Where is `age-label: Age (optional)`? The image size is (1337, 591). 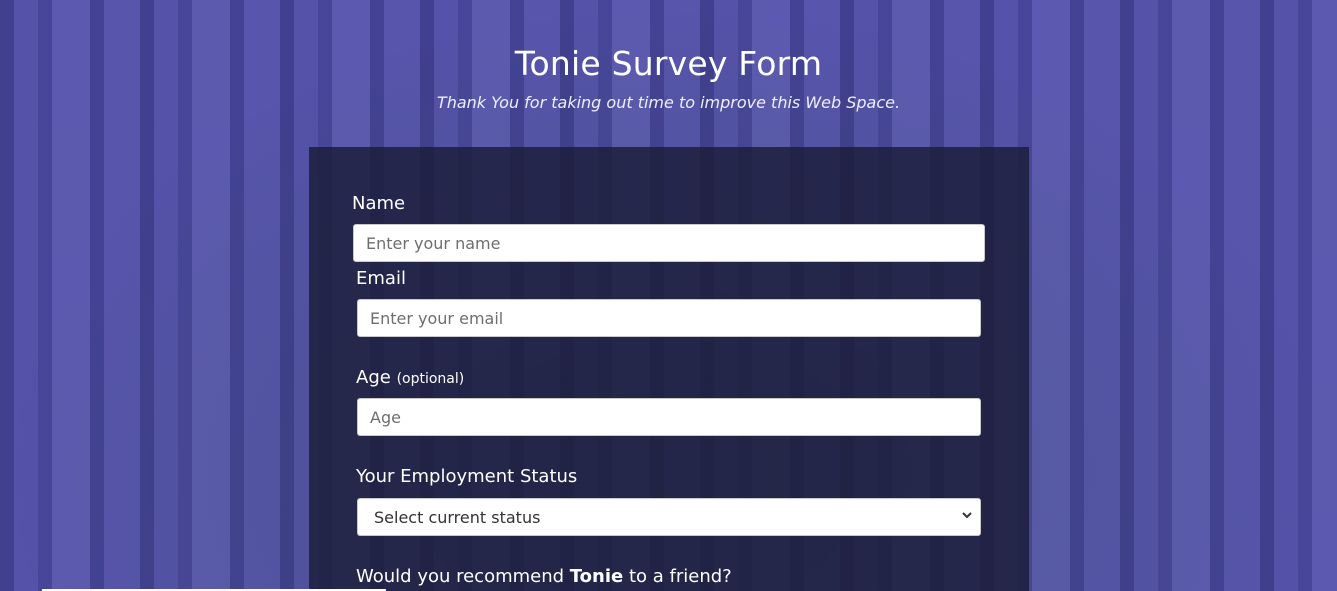 age-label: Age (optional) is located at coordinates (410, 377).